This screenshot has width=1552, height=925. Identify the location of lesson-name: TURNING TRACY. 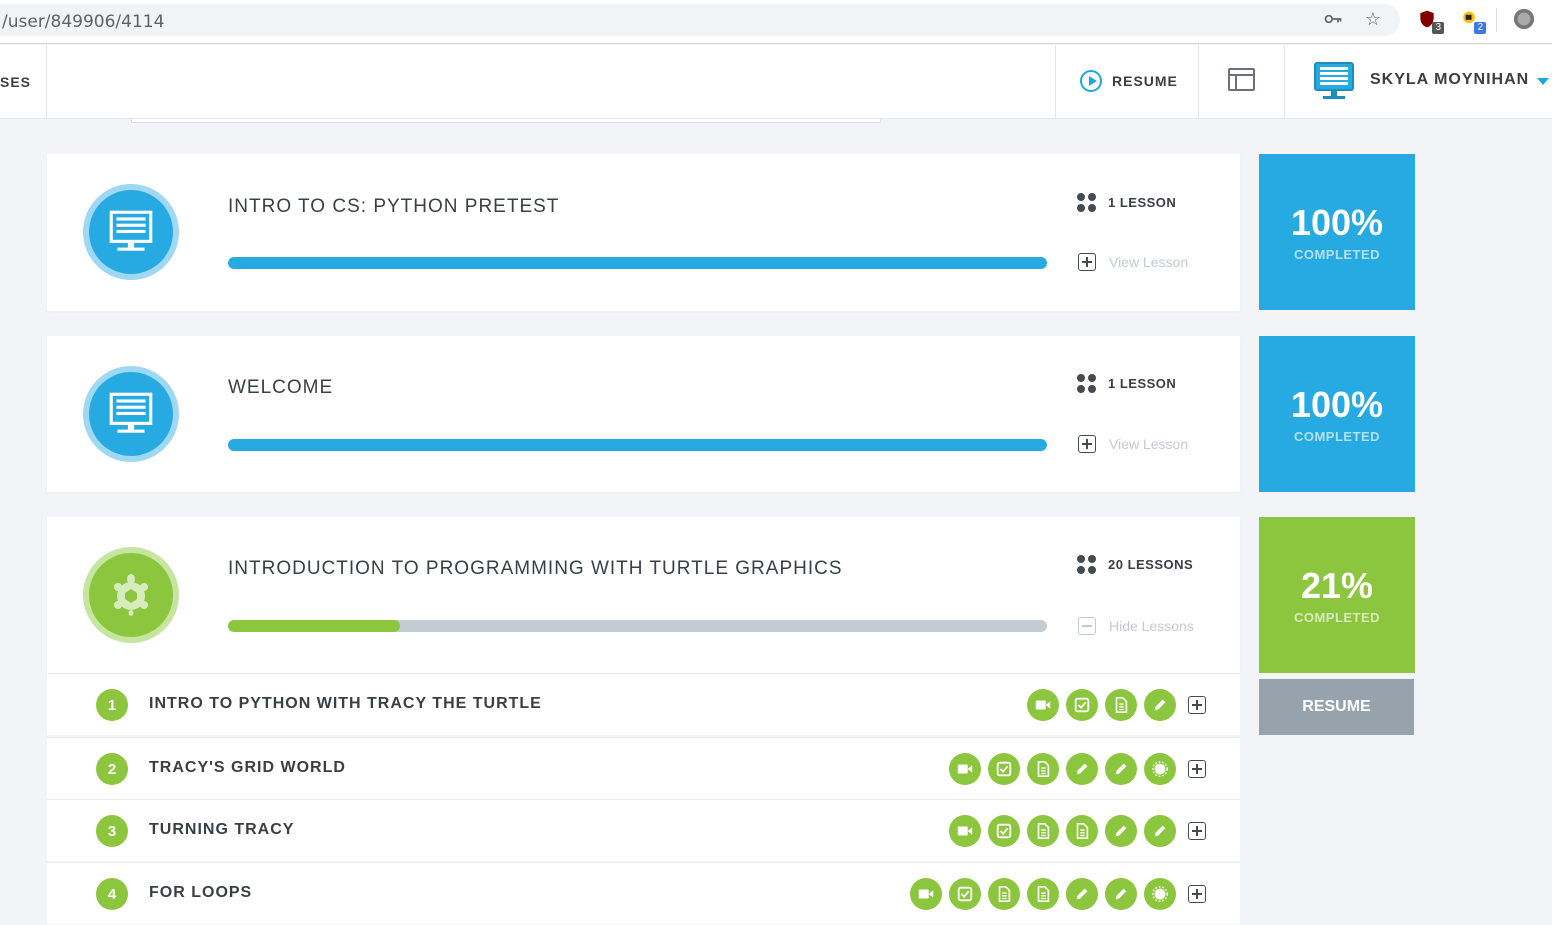
(221, 830).